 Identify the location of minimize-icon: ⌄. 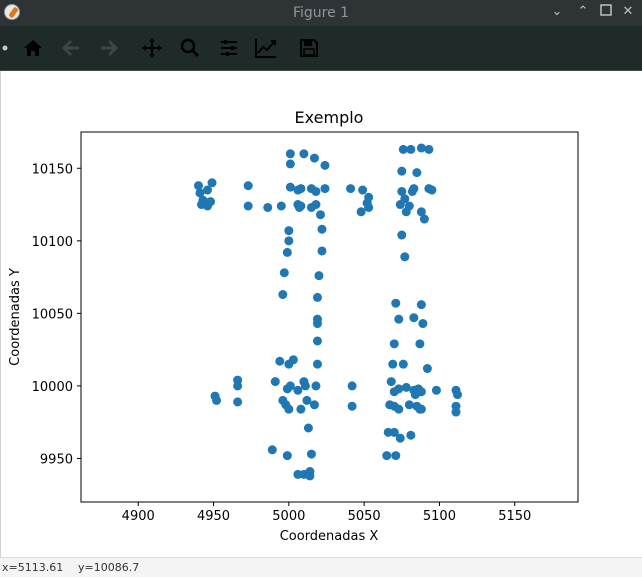
(557, 12).